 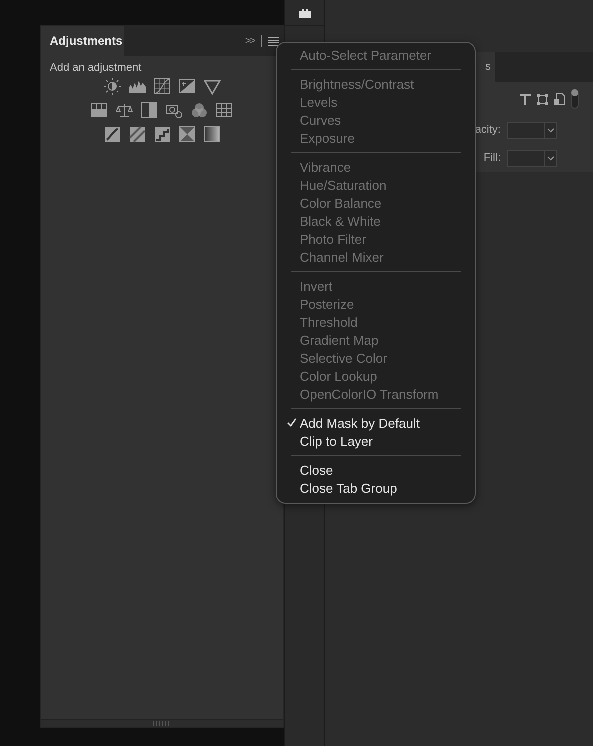 I want to click on menu-item: Close Tab Group, so click(x=376, y=488).